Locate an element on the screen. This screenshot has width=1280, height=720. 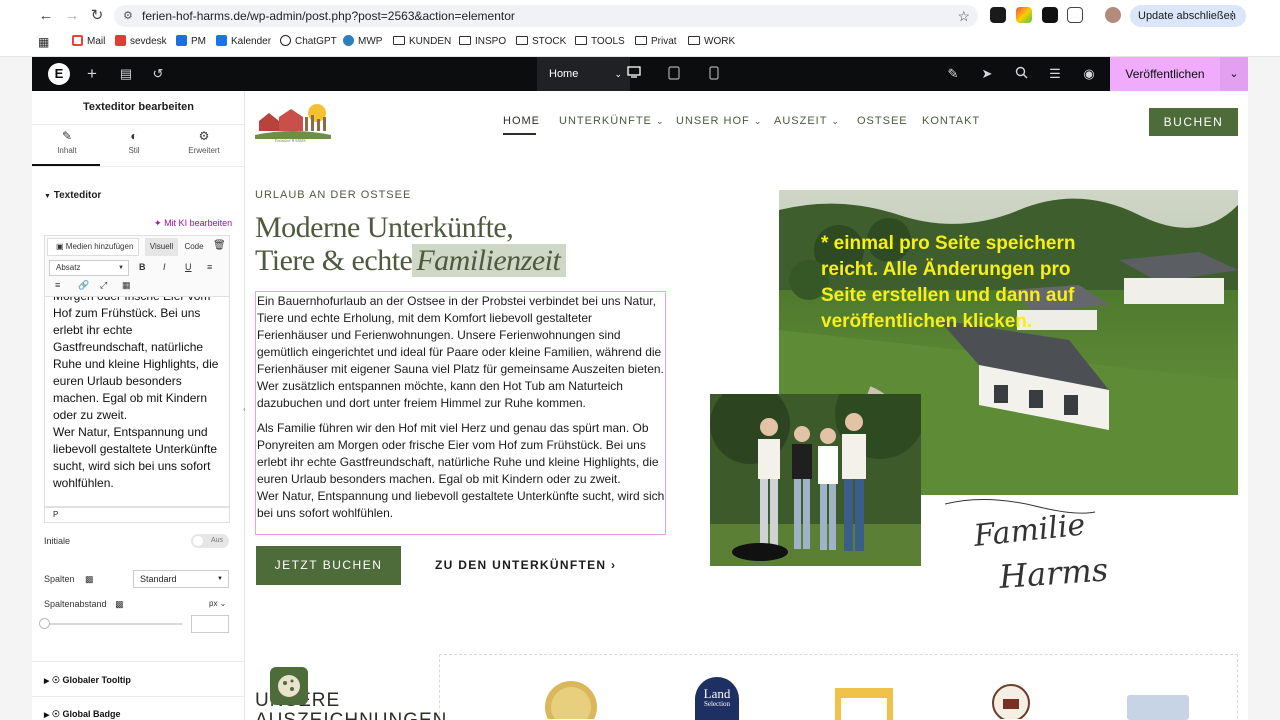
elementor-logo-icon: E is located at coordinates (59, 74).